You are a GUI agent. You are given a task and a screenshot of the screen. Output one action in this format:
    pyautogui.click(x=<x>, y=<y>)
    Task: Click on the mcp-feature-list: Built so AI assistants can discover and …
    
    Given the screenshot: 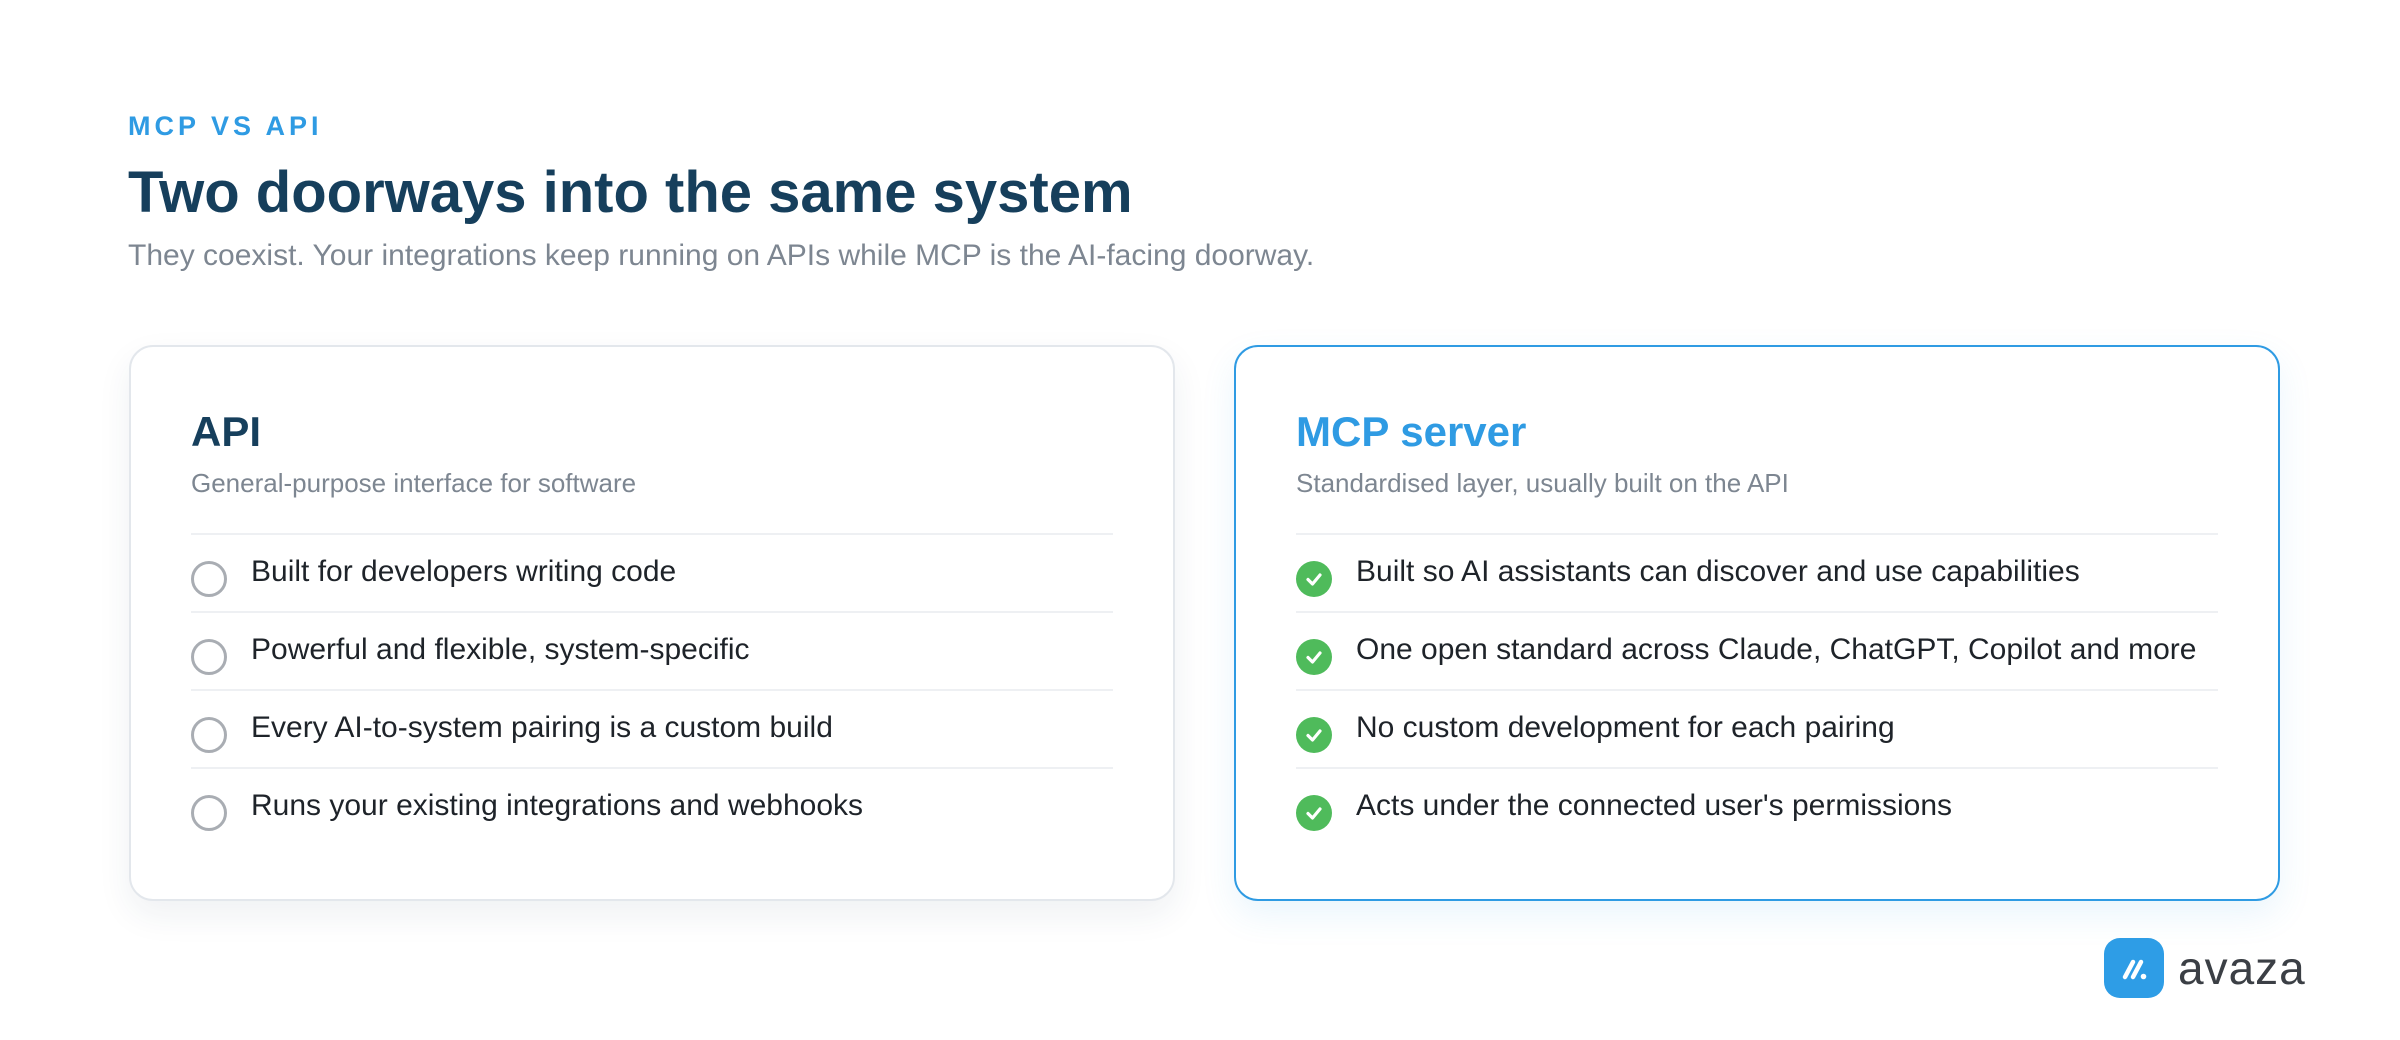 What is the action you would take?
    pyautogui.click(x=1757, y=691)
    